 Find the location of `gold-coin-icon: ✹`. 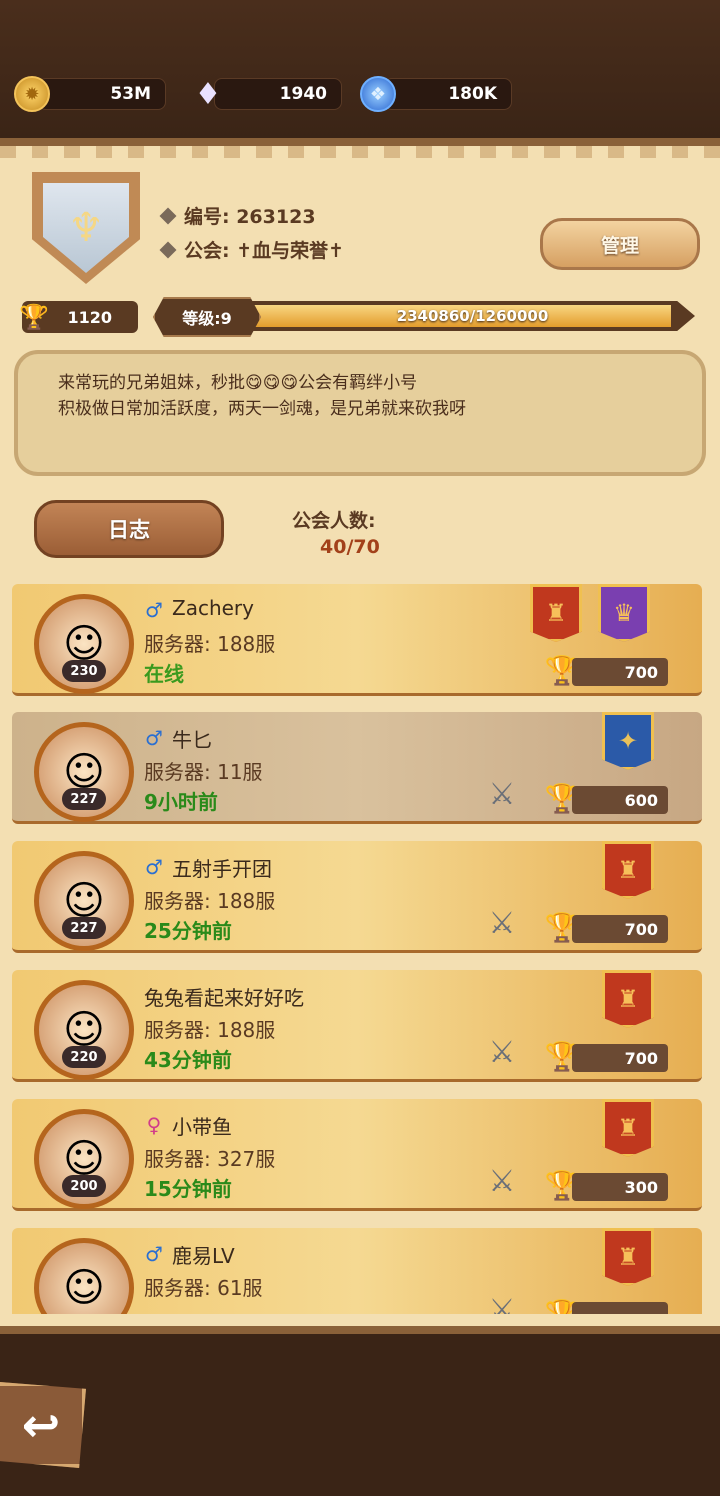

gold-coin-icon: ✹ is located at coordinates (32, 94).